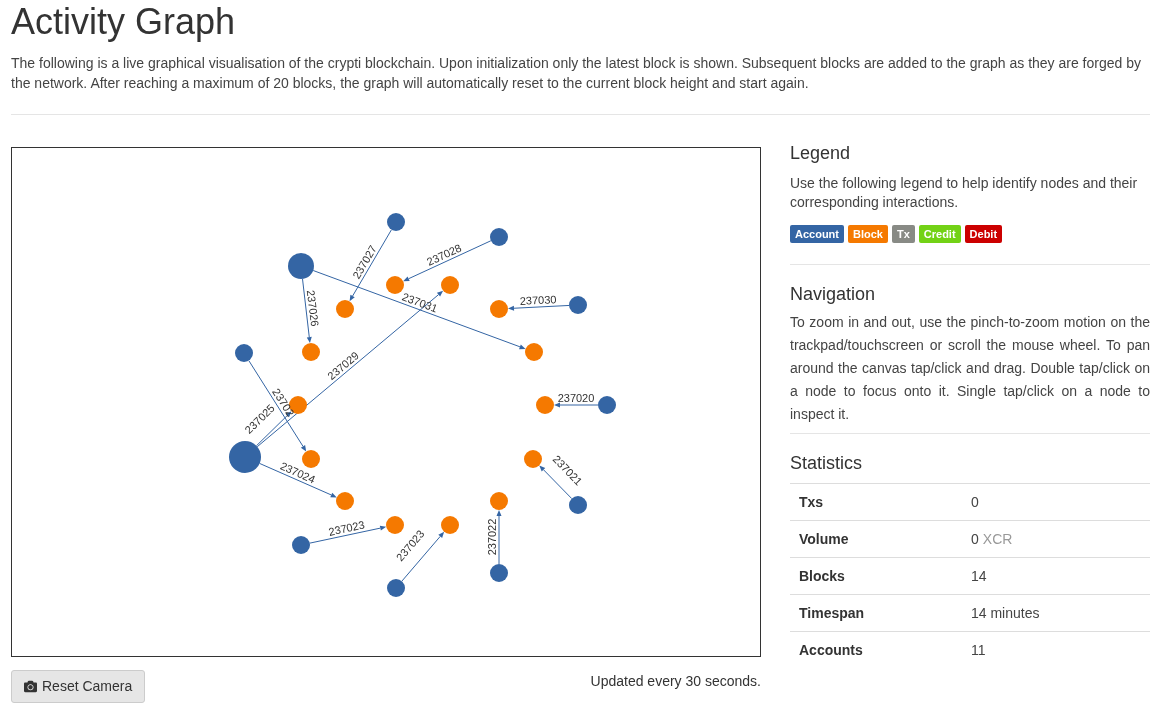  Describe the element at coordinates (675, 681) in the screenshot. I see `update-note: Updated every 30 seconds.` at that location.